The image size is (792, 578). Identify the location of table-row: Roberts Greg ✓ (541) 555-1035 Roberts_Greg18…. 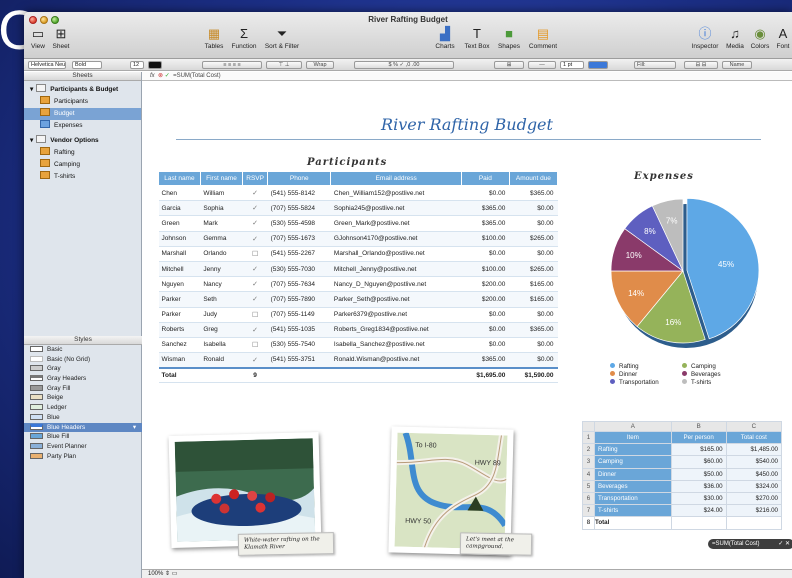
(358, 330).